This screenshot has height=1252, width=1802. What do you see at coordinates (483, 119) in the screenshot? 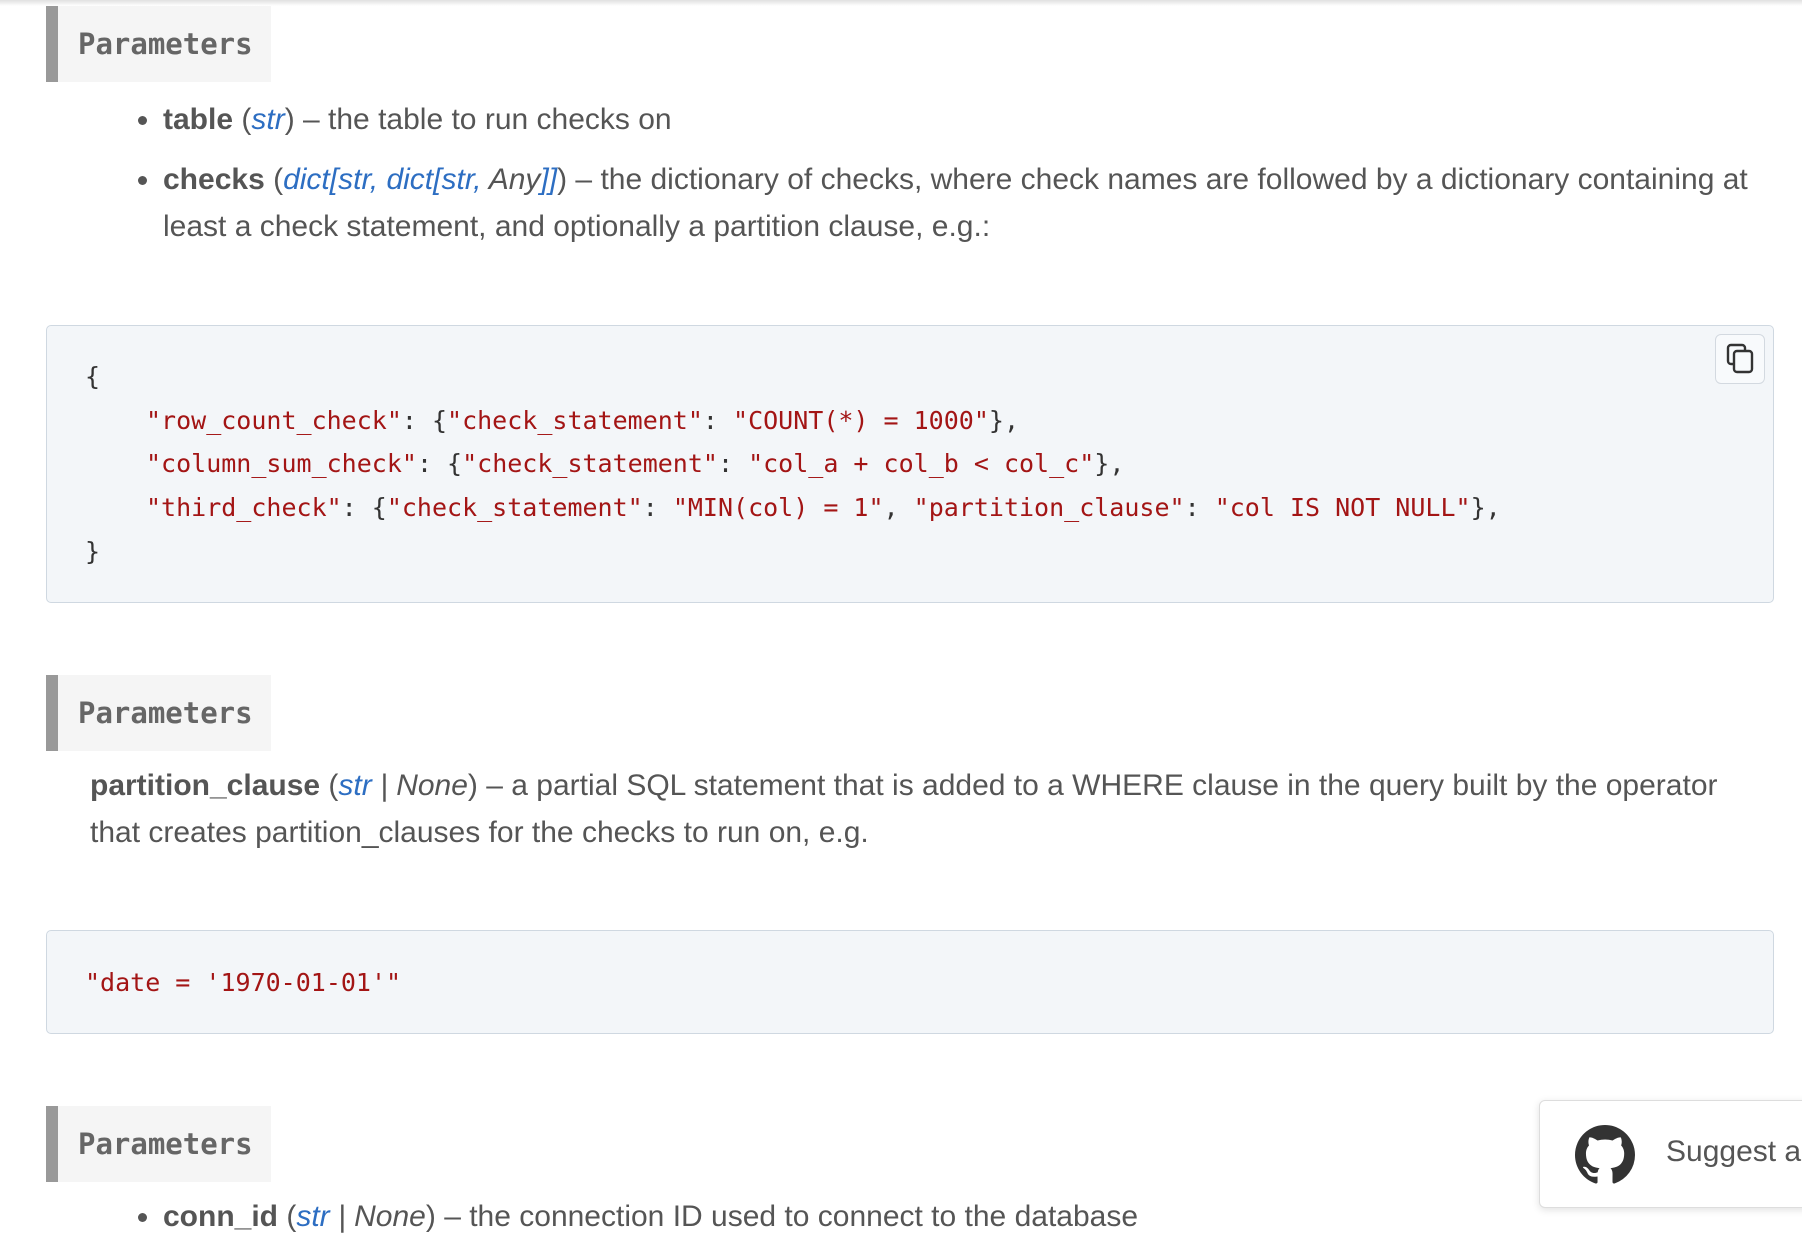
I see `param-description: – the table to run checks on` at bounding box center [483, 119].